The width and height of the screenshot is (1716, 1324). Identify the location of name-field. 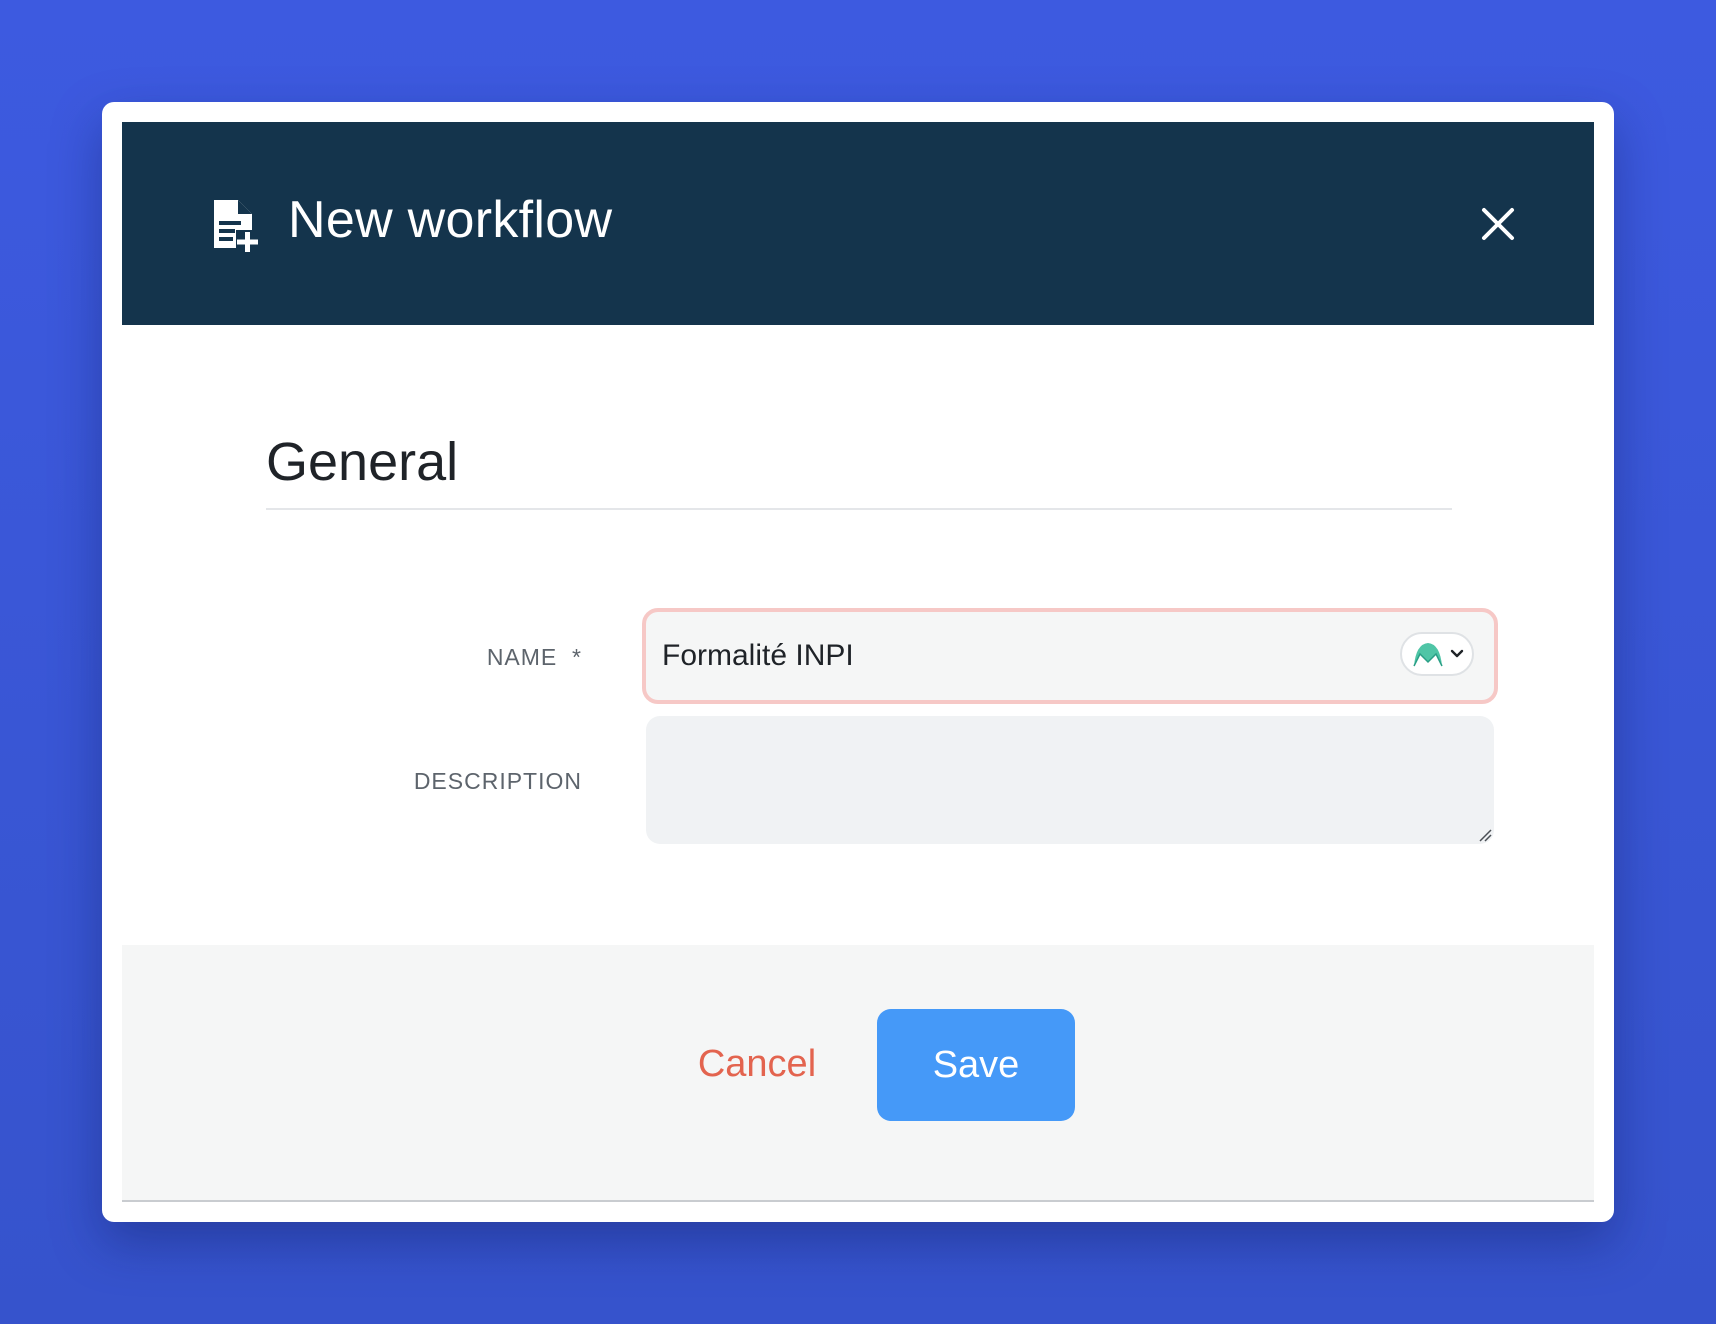
(1070, 656).